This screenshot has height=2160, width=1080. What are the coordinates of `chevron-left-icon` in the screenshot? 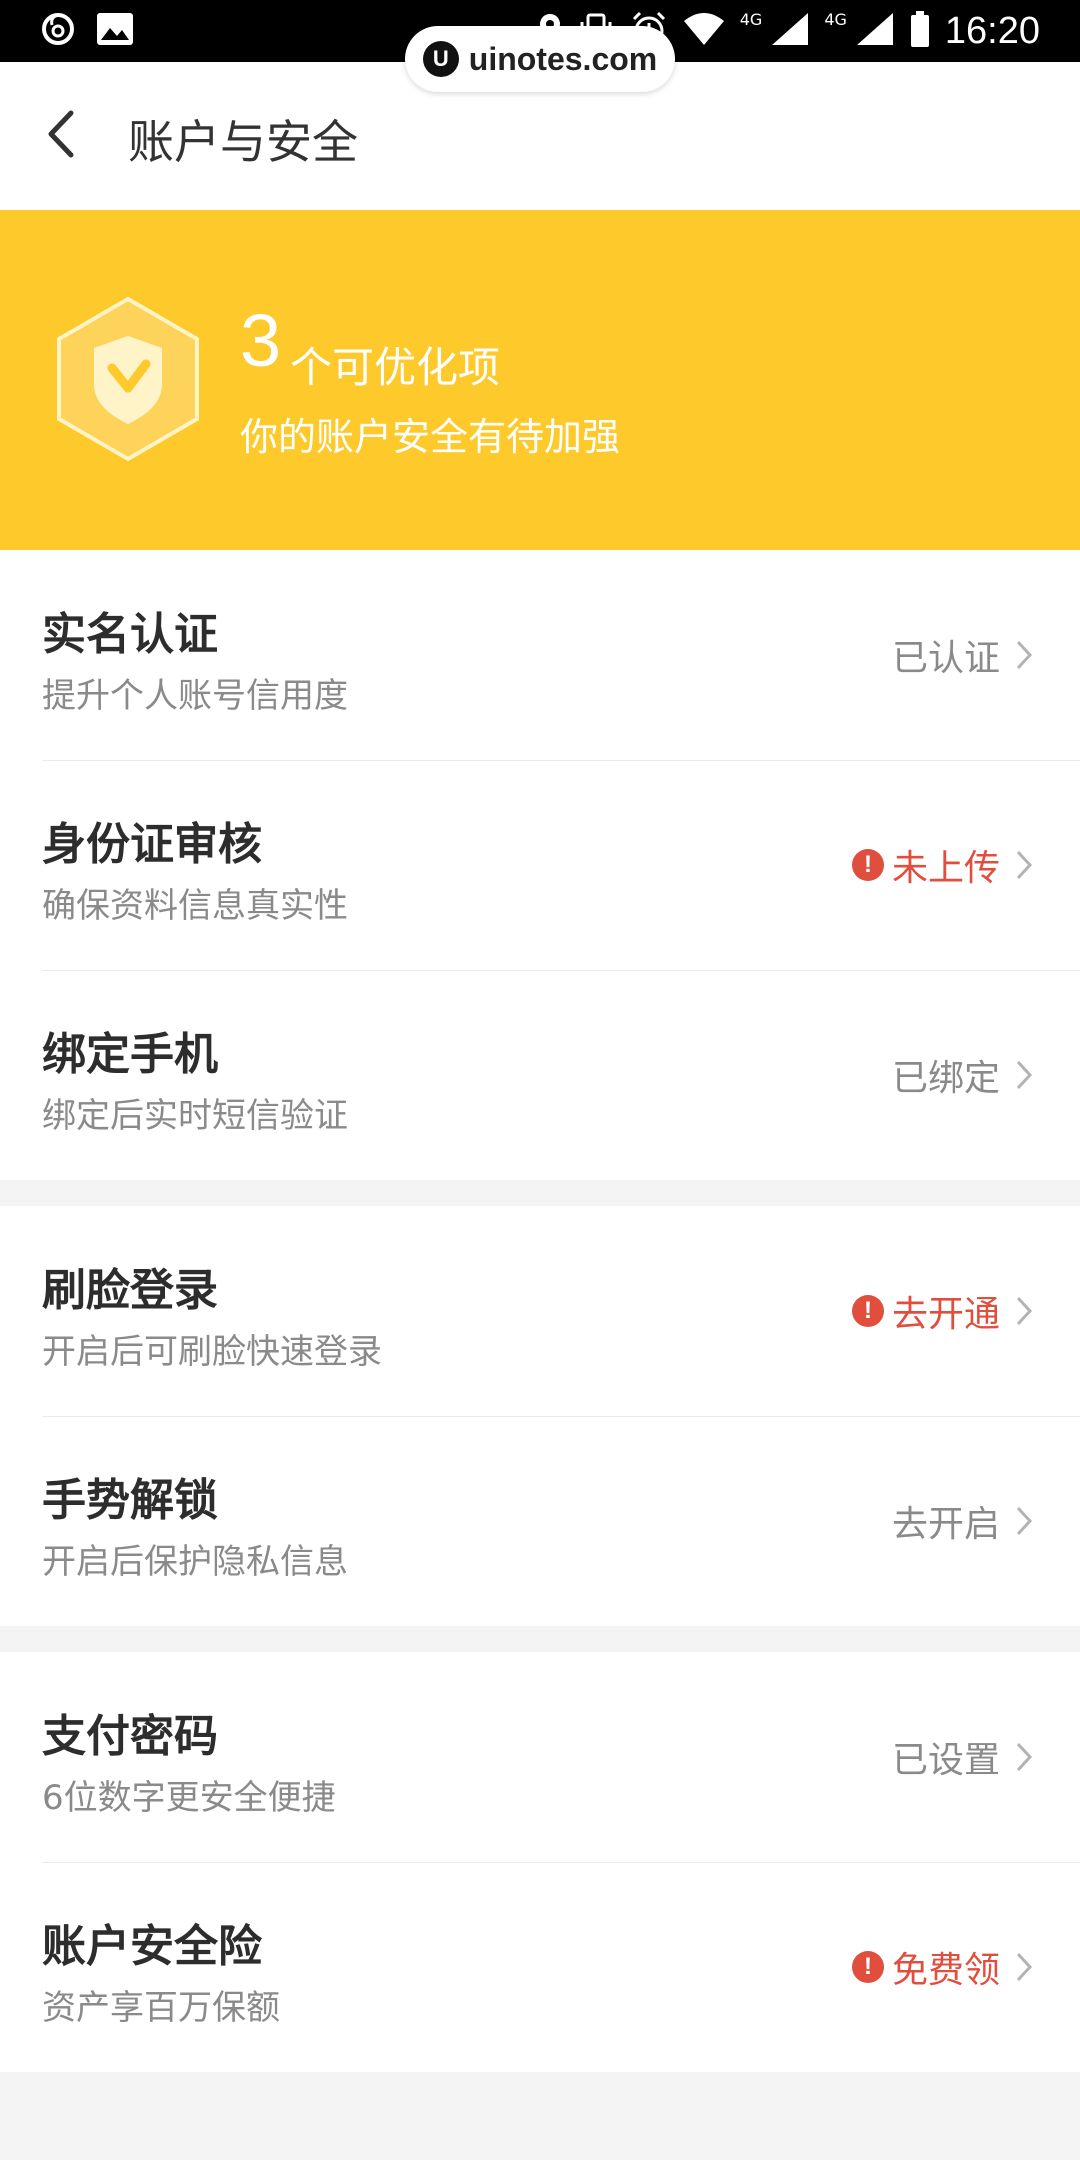 It's located at (60, 136).